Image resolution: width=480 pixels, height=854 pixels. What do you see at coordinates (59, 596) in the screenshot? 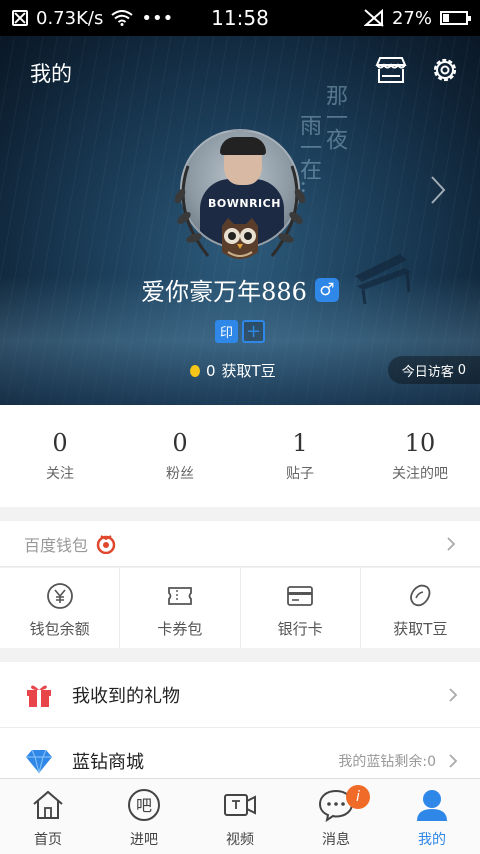
I see `yen-coin-icon` at bounding box center [59, 596].